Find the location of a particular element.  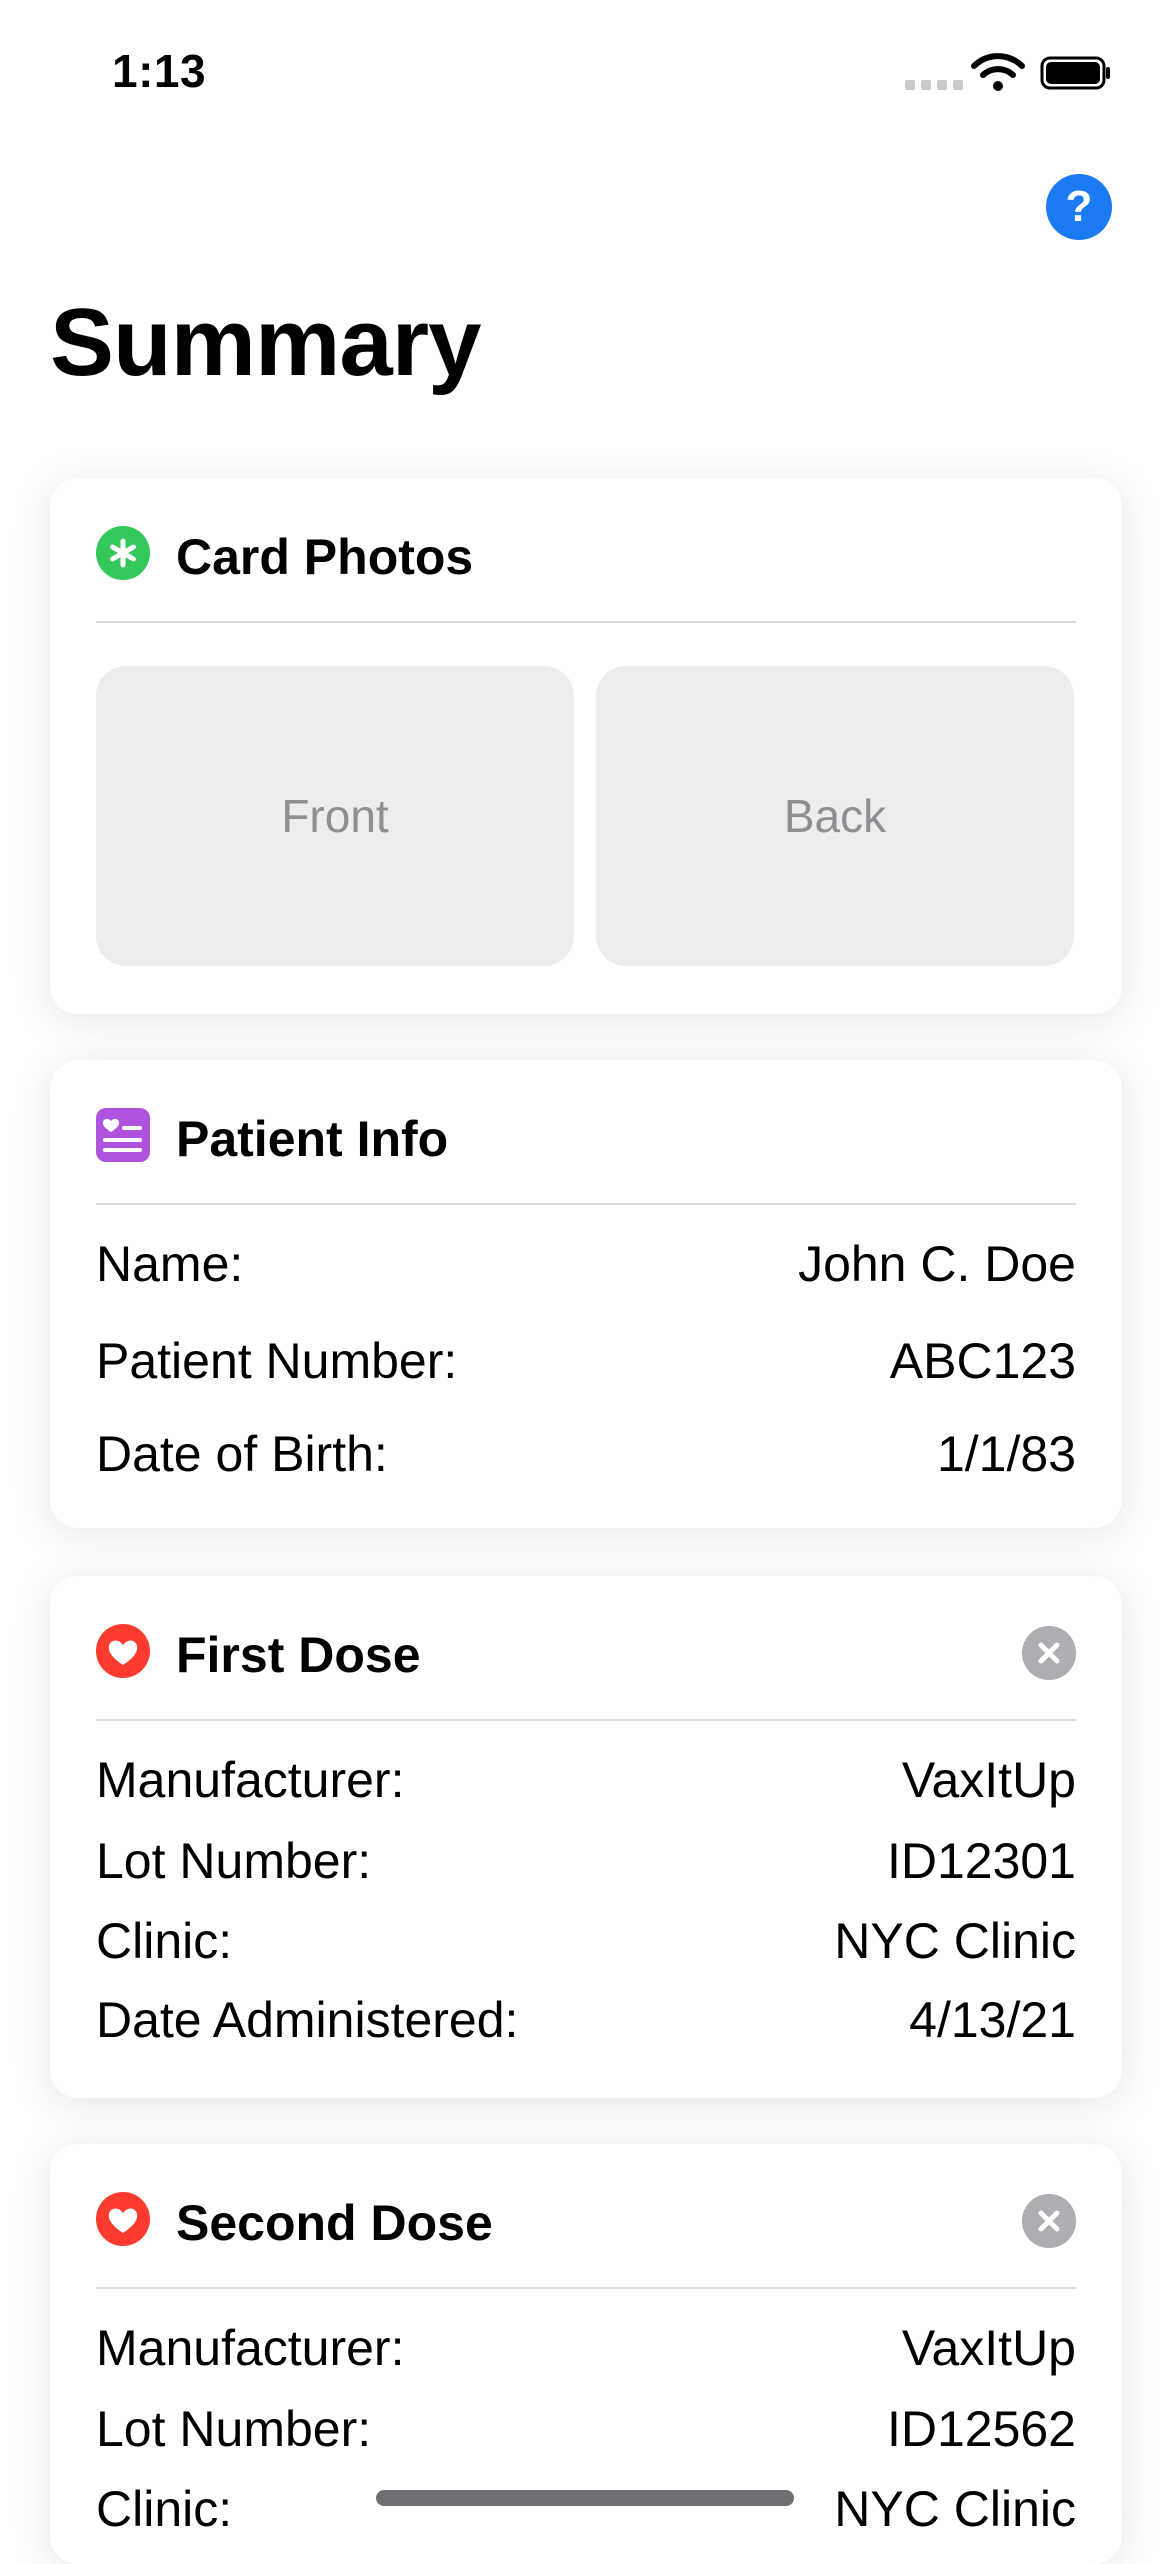

back-photo-button: Back is located at coordinates (835, 816).